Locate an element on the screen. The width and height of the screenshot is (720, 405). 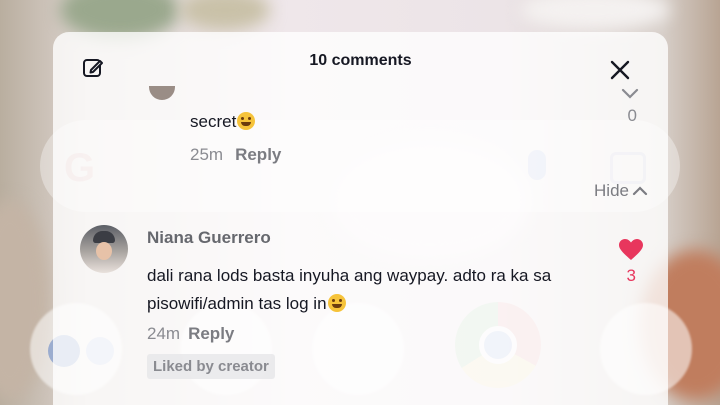
comment-reply-button: Reply is located at coordinates (211, 333).